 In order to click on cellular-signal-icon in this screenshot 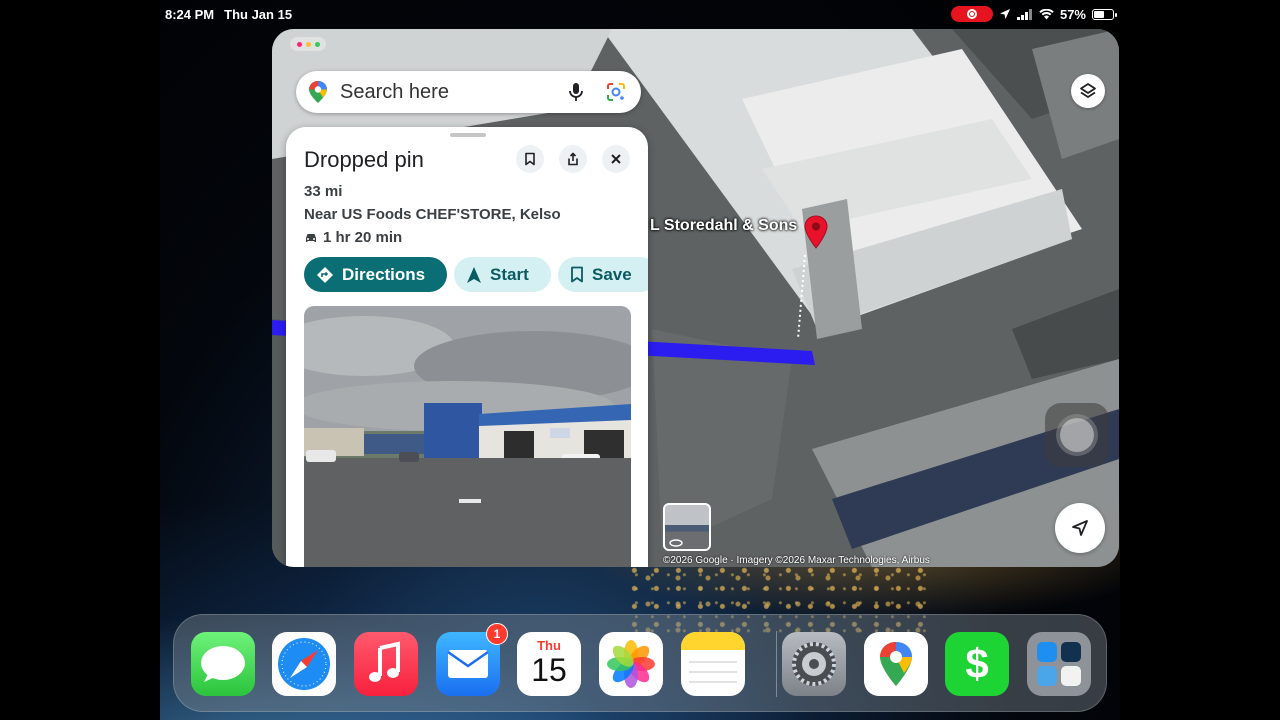, I will do `click(1024, 14)`.